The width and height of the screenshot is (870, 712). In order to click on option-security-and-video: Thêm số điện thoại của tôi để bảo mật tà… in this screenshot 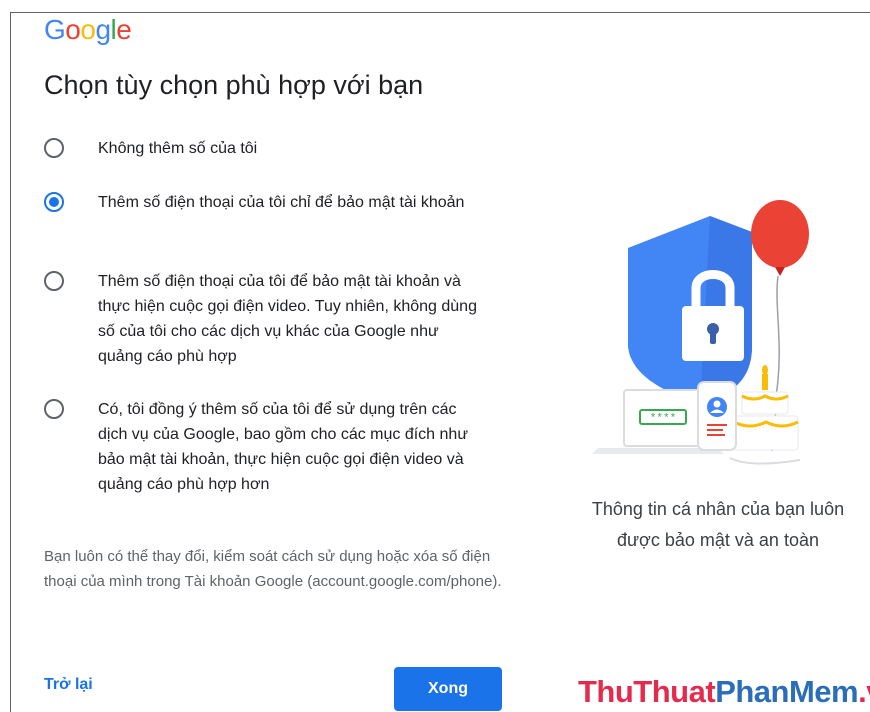, I will do `click(261, 319)`.